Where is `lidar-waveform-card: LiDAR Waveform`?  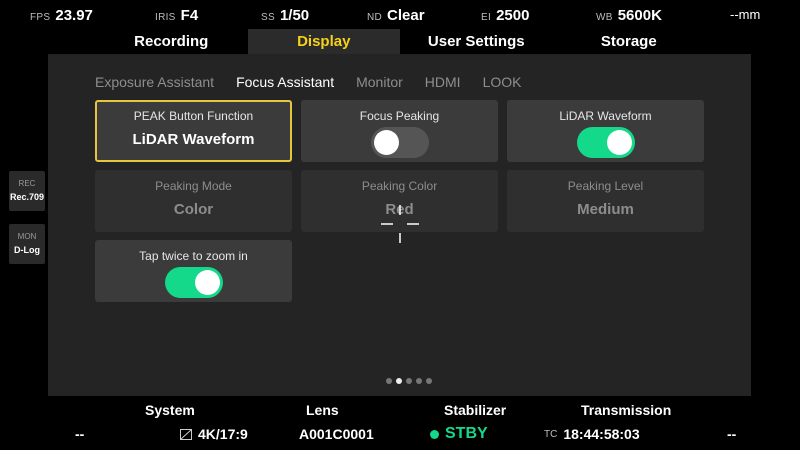 lidar-waveform-card: LiDAR Waveform is located at coordinates (605, 131).